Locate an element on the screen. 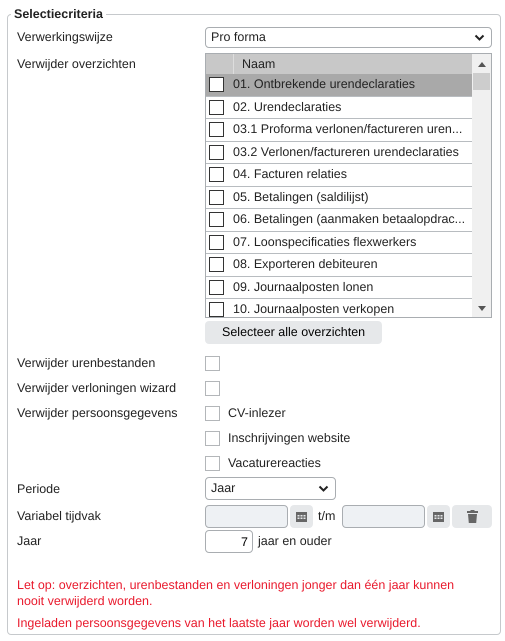  range-separator: t/m is located at coordinates (327, 517).